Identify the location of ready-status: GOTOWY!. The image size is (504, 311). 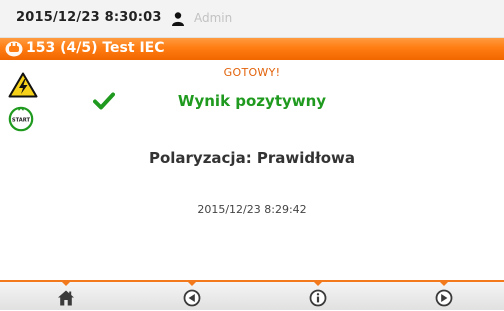
(252, 72).